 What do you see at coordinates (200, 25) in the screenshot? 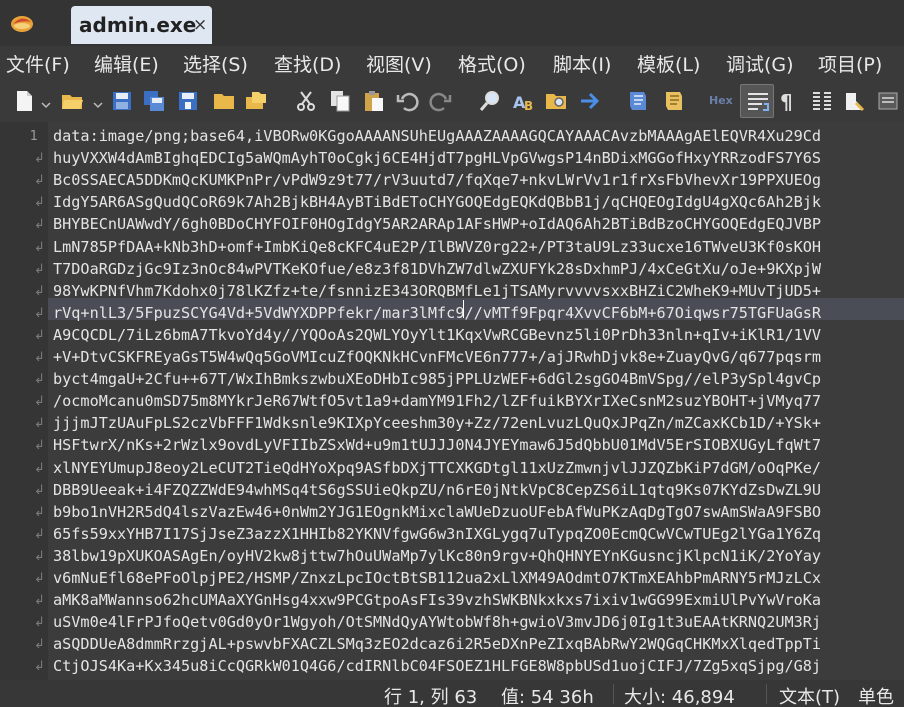
I see `close-icon: ×` at bounding box center [200, 25].